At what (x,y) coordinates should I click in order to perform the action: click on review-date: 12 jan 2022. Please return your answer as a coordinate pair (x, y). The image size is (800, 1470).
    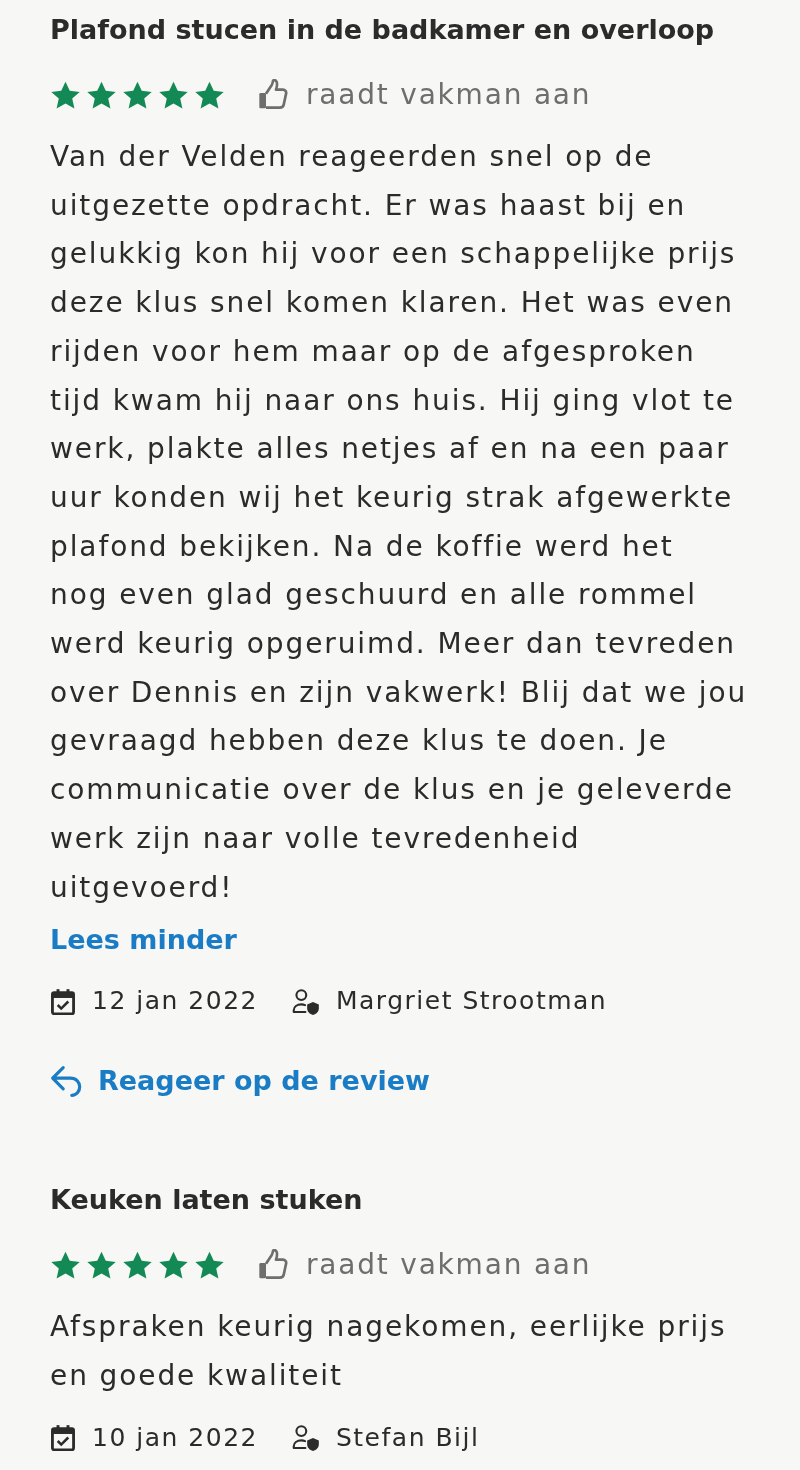
    Looking at the image, I should click on (175, 1001).